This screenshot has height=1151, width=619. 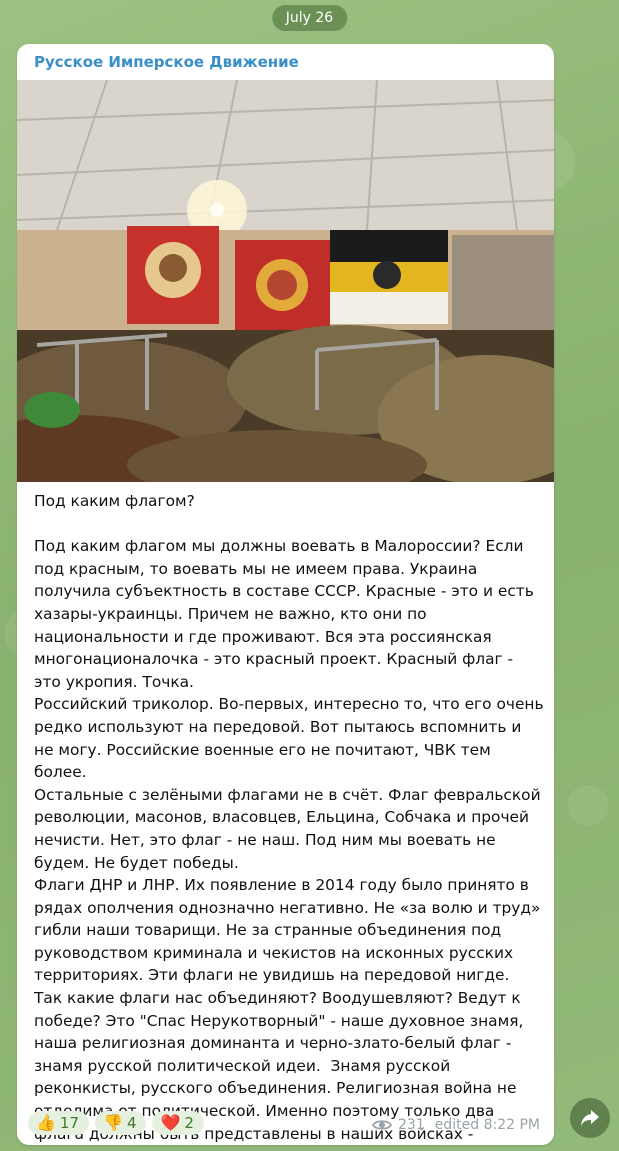 What do you see at coordinates (113, 1122) in the screenshot?
I see `thumbs-down-icon: 👎` at bounding box center [113, 1122].